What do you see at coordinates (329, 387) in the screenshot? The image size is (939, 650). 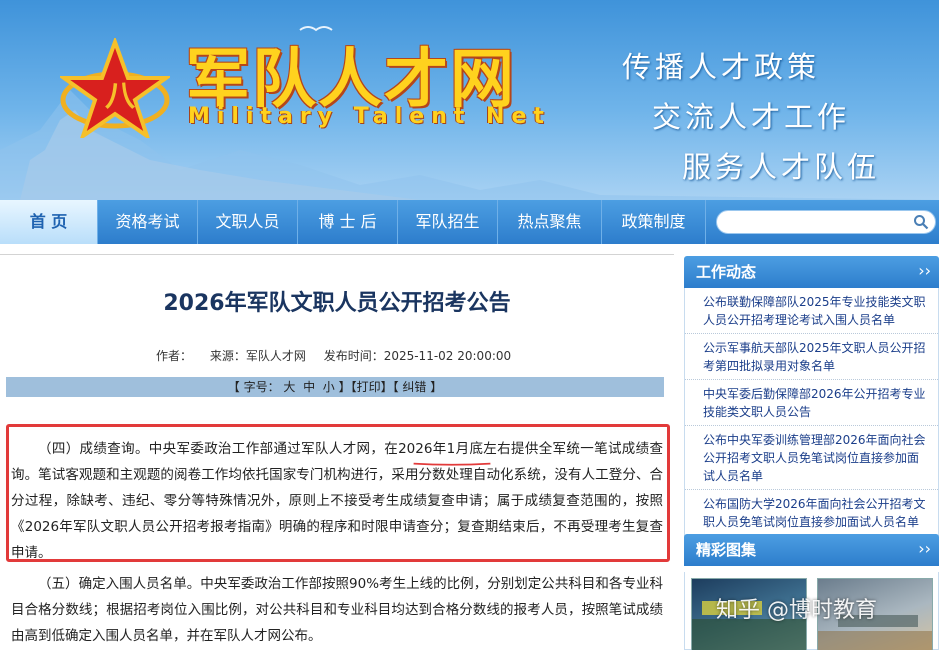 I see `font-size-small: 小` at bounding box center [329, 387].